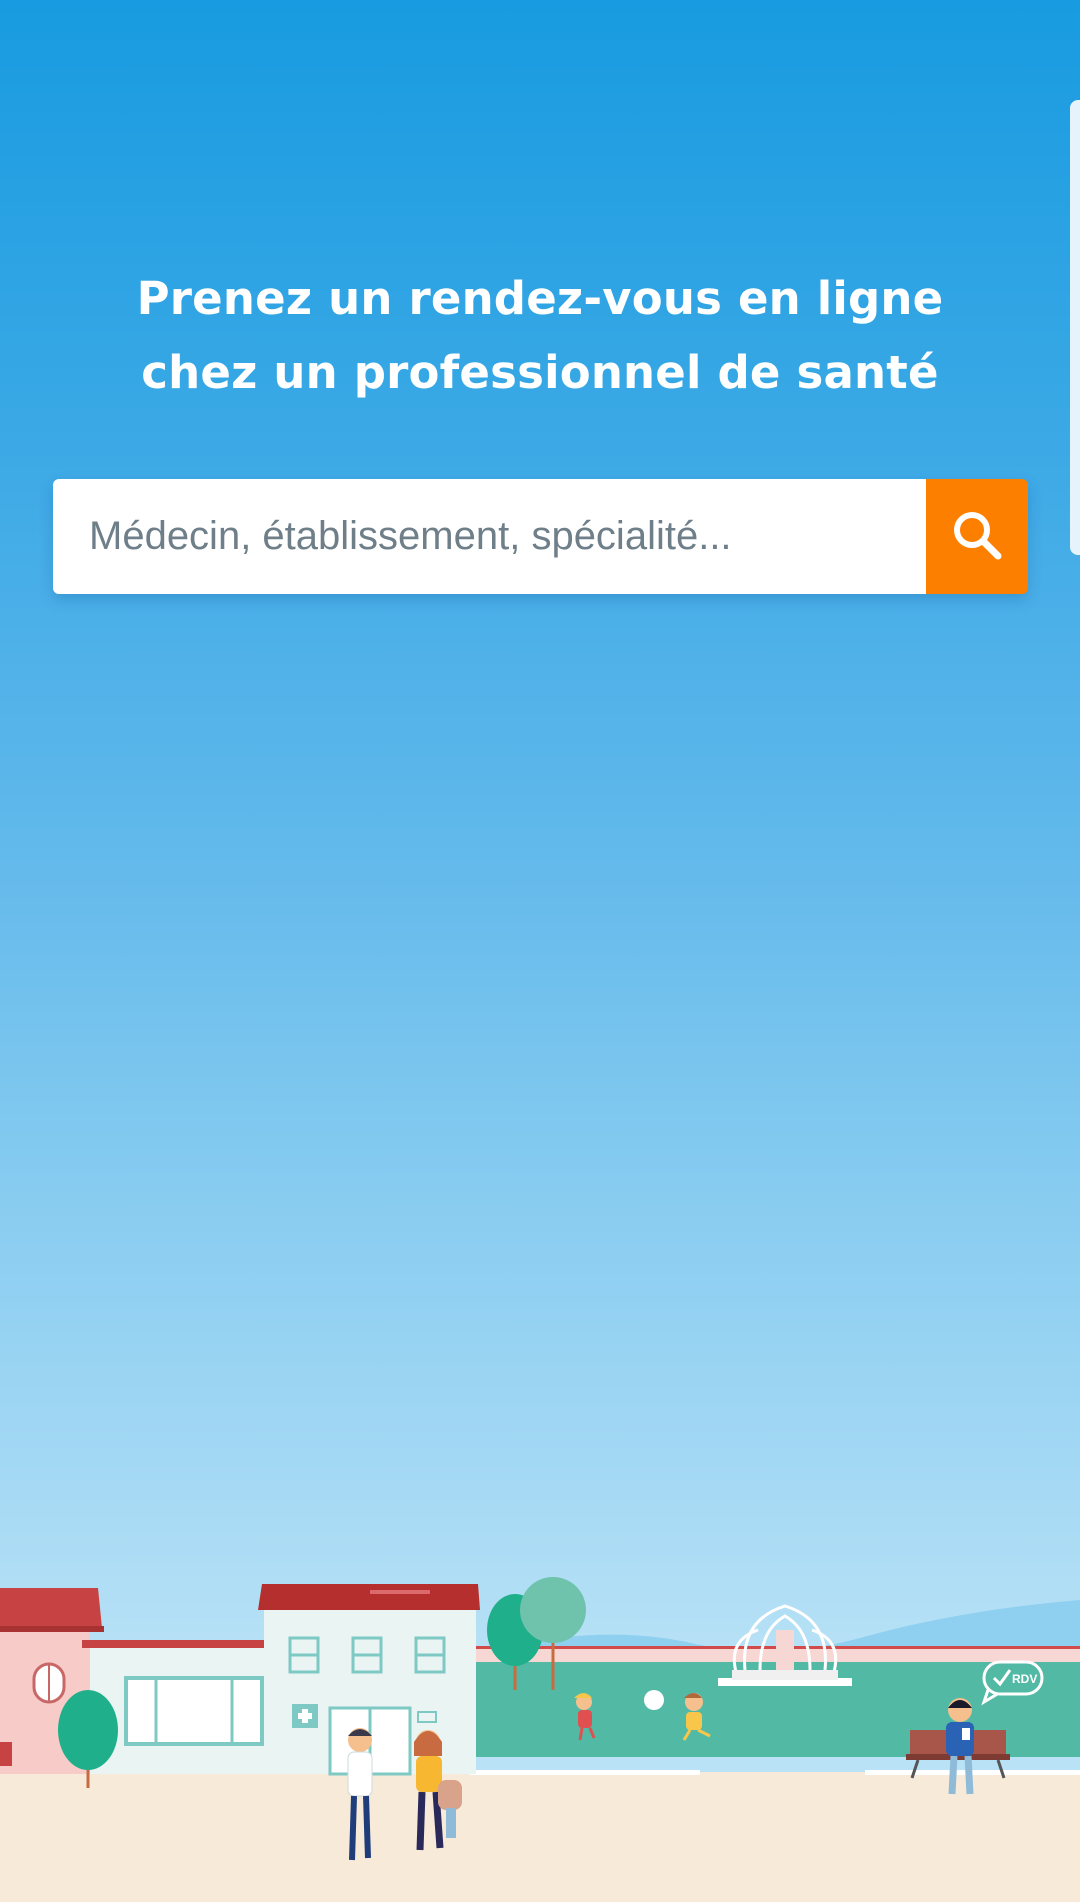  I want to click on fountain, so click(785, 1645).